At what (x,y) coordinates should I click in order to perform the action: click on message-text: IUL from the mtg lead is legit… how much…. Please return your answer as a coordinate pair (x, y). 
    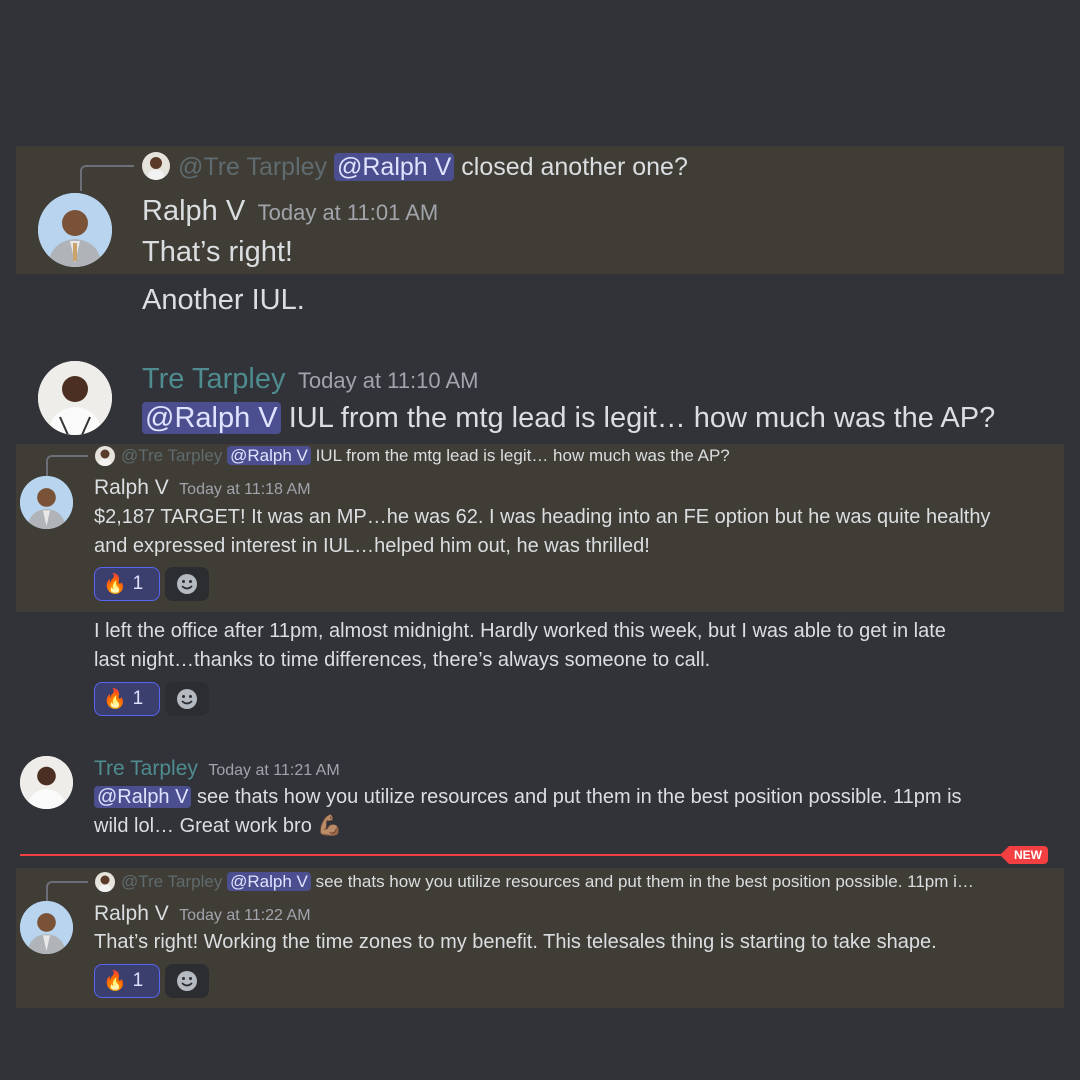
    Looking at the image, I should click on (642, 418).